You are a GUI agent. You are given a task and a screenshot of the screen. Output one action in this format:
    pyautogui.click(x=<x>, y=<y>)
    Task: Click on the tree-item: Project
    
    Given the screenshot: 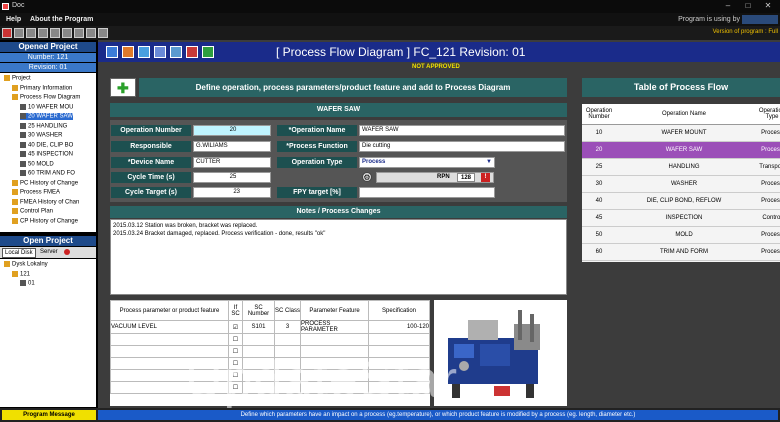 What is the action you would take?
    pyautogui.click(x=17, y=78)
    